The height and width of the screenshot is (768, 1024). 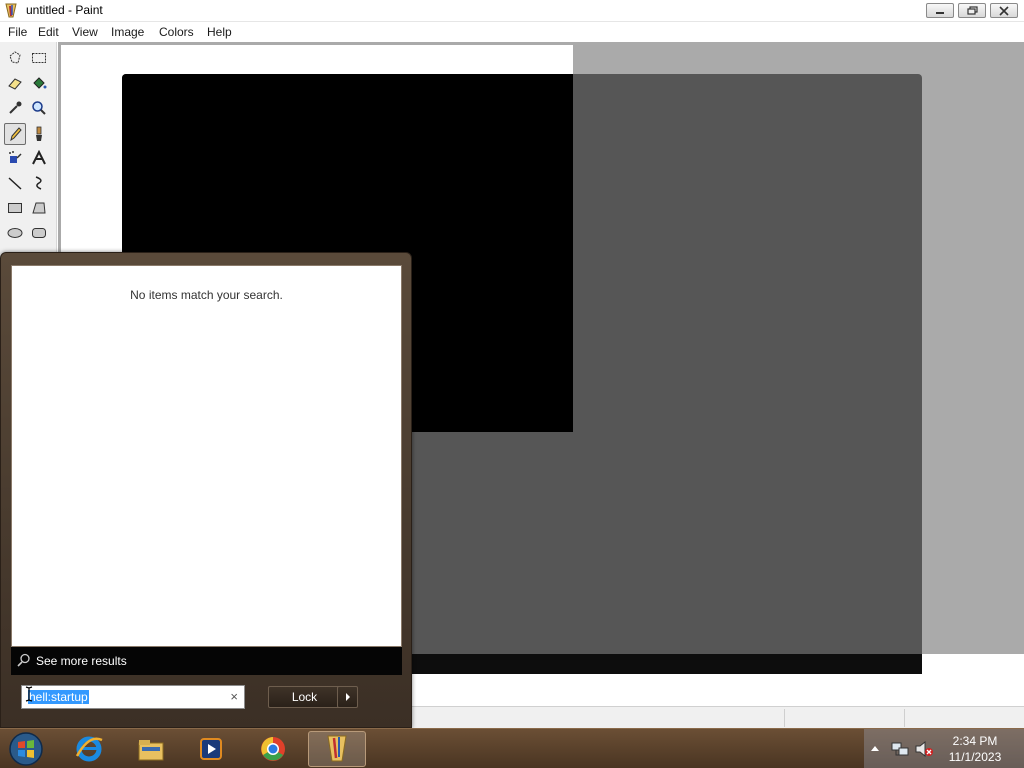 I want to click on airbrush-tool, so click(x=15, y=158).